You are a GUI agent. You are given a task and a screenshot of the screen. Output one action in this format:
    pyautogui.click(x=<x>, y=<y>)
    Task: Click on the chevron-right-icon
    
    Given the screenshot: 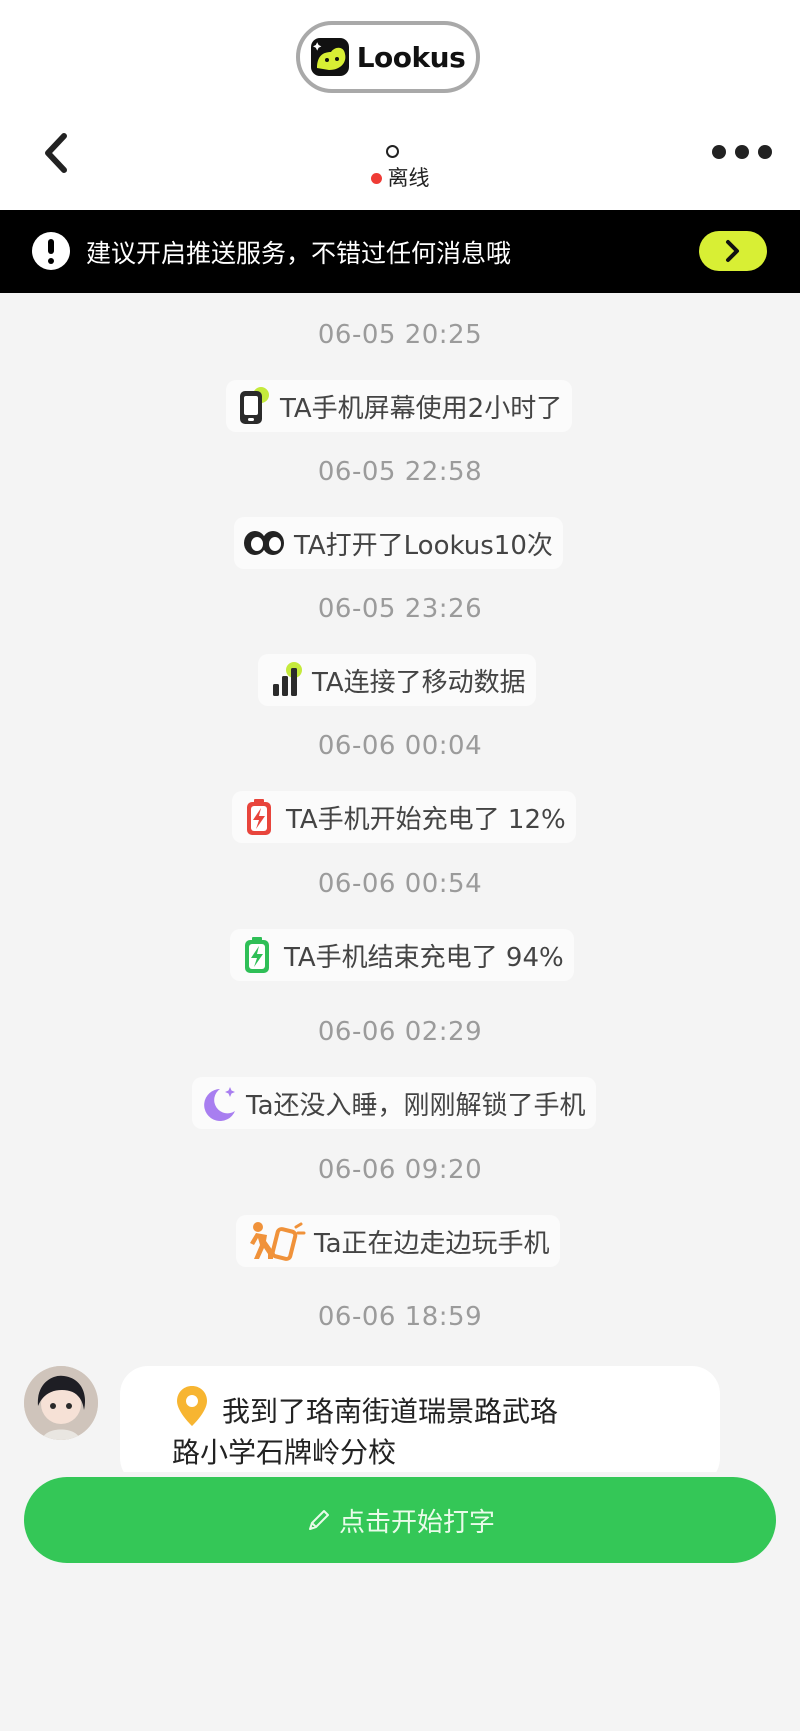 What is the action you would take?
    pyautogui.click(x=732, y=251)
    